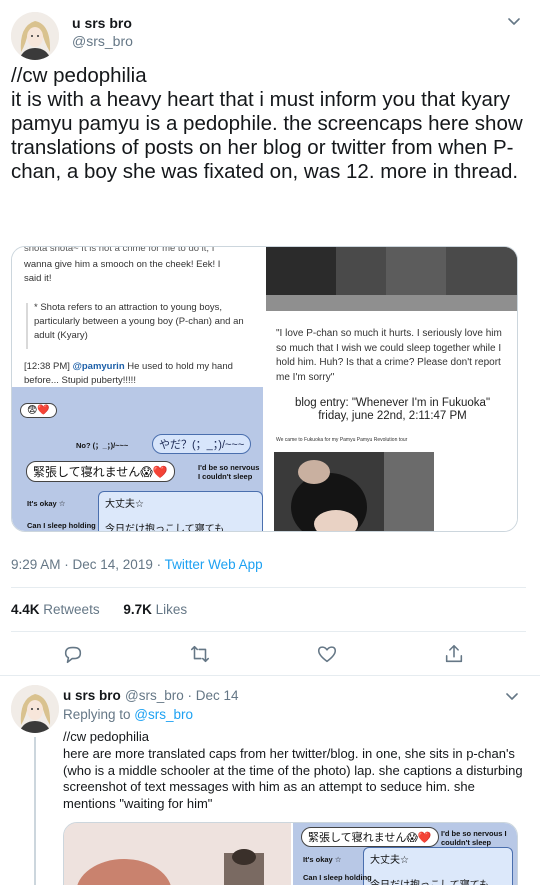 Image resolution: width=540 pixels, height=885 pixels. What do you see at coordinates (202, 444) in the screenshot?
I see `chat-bubble: やだ？(；_；)/~~~` at bounding box center [202, 444].